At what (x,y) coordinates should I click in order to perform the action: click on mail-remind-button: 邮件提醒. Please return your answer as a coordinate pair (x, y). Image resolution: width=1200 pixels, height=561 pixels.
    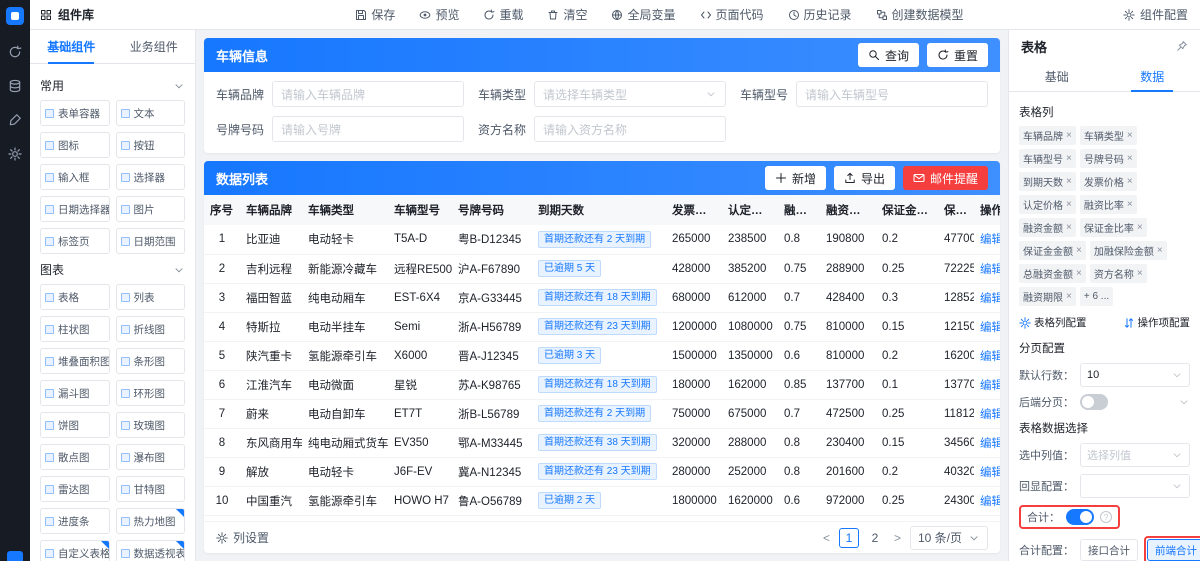
    Looking at the image, I should click on (945, 178).